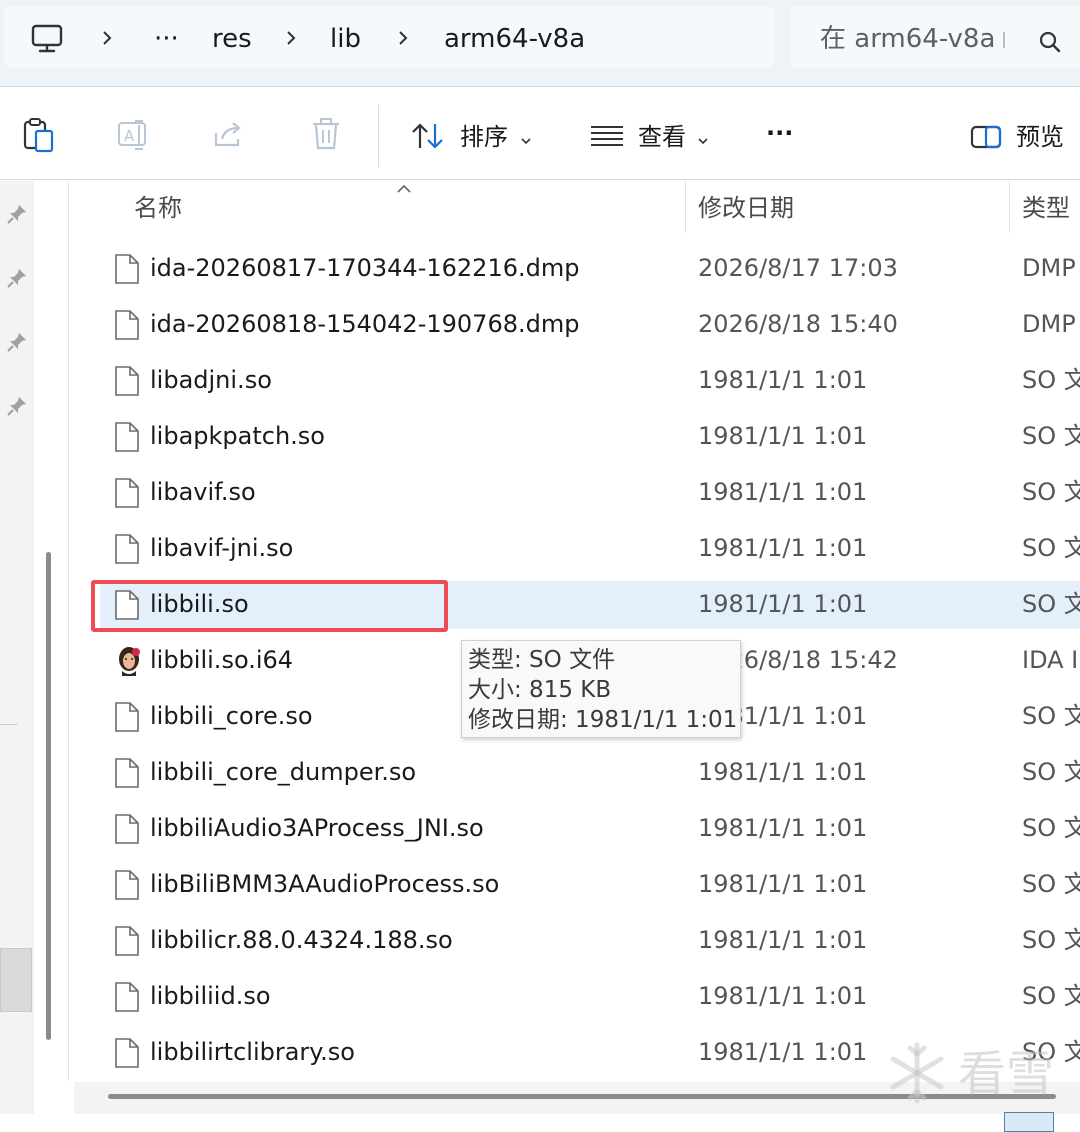 This screenshot has width=1080, height=1132. Describe the element at coordinates (166, 39) in the screenshot. I see `breadcrumb-overflow: ···` at that location.